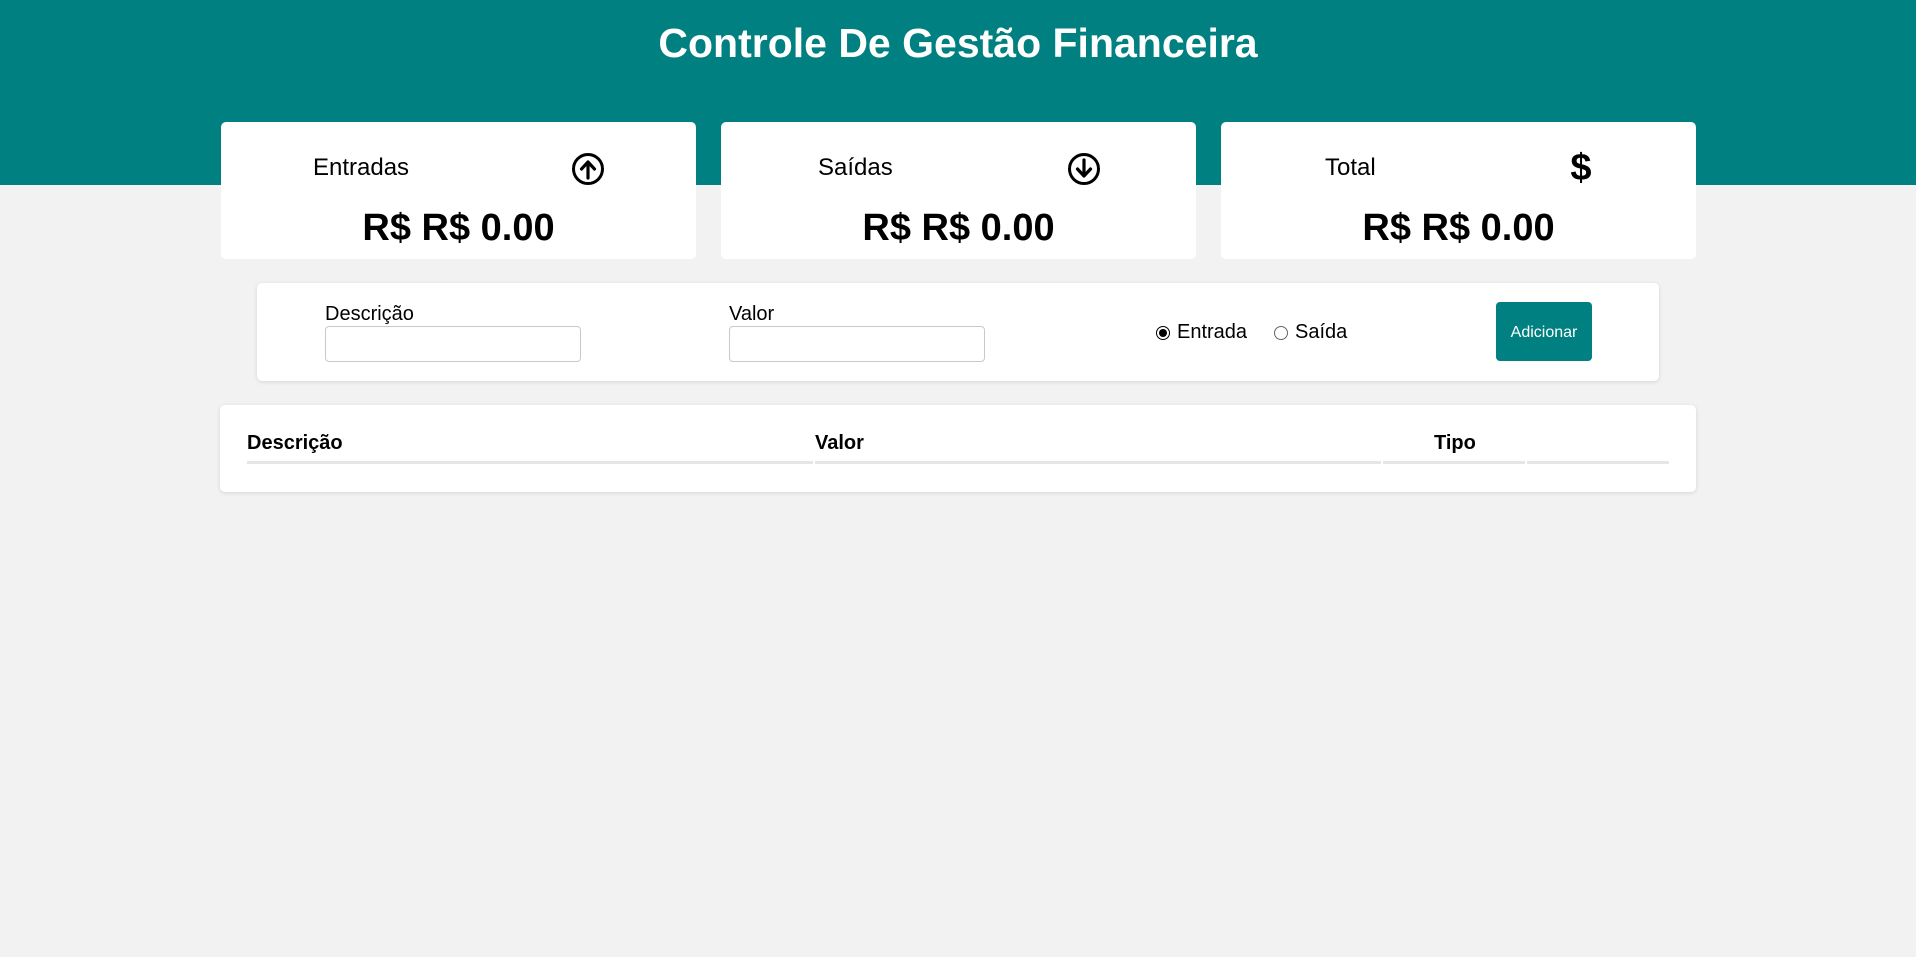  What do you see at coordinates (453, 344) in the screenshot?
I see `description-input` at bounding box center [453, 344].